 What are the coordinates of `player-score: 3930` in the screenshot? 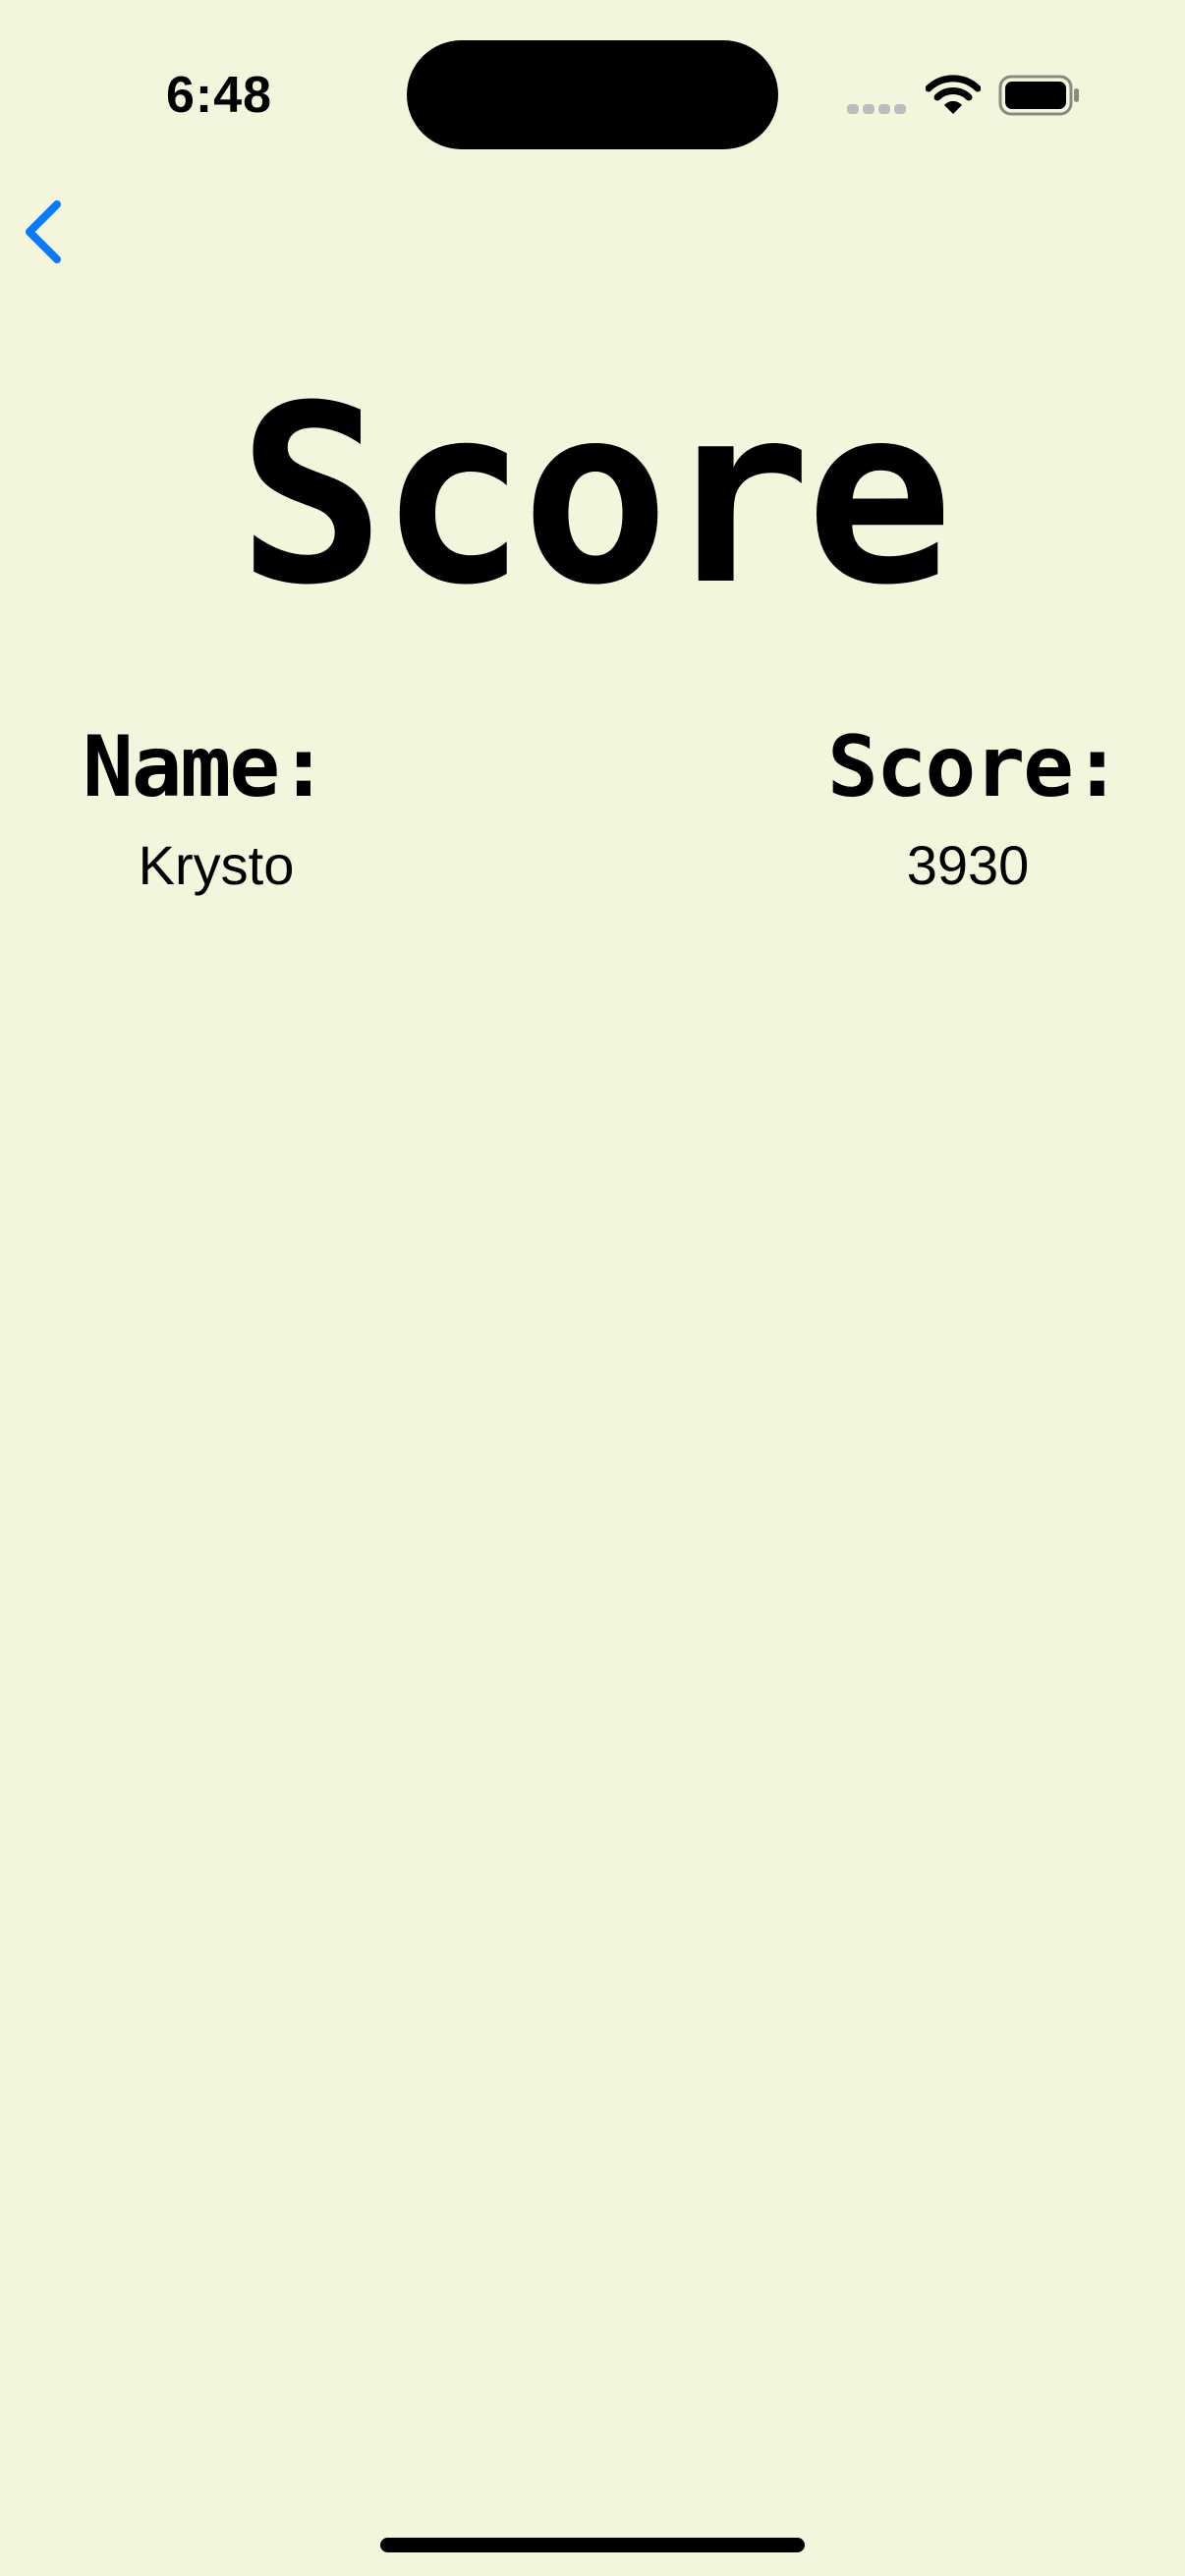 It's located at (968, 865).